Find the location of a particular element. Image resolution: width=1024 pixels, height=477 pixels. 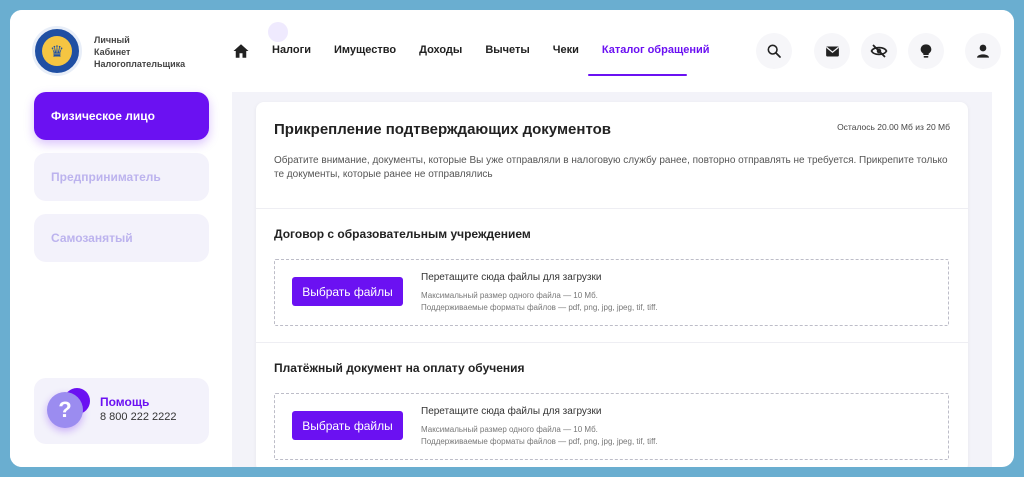

sidebar-item-label: Самозанятый is located at coordinates (92, 238).